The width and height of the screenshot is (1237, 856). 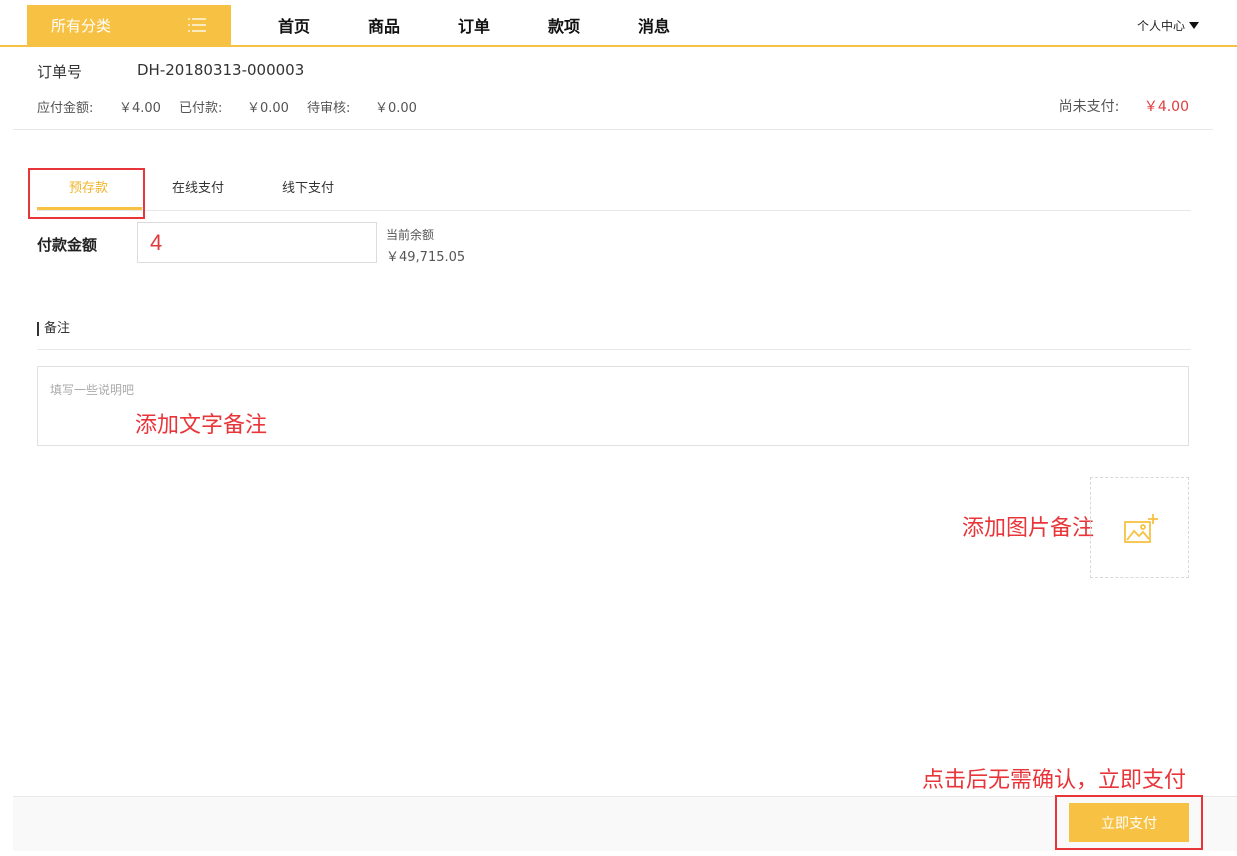 I want to click on paid-value: ￥0.00, so click(x=268, y=108).